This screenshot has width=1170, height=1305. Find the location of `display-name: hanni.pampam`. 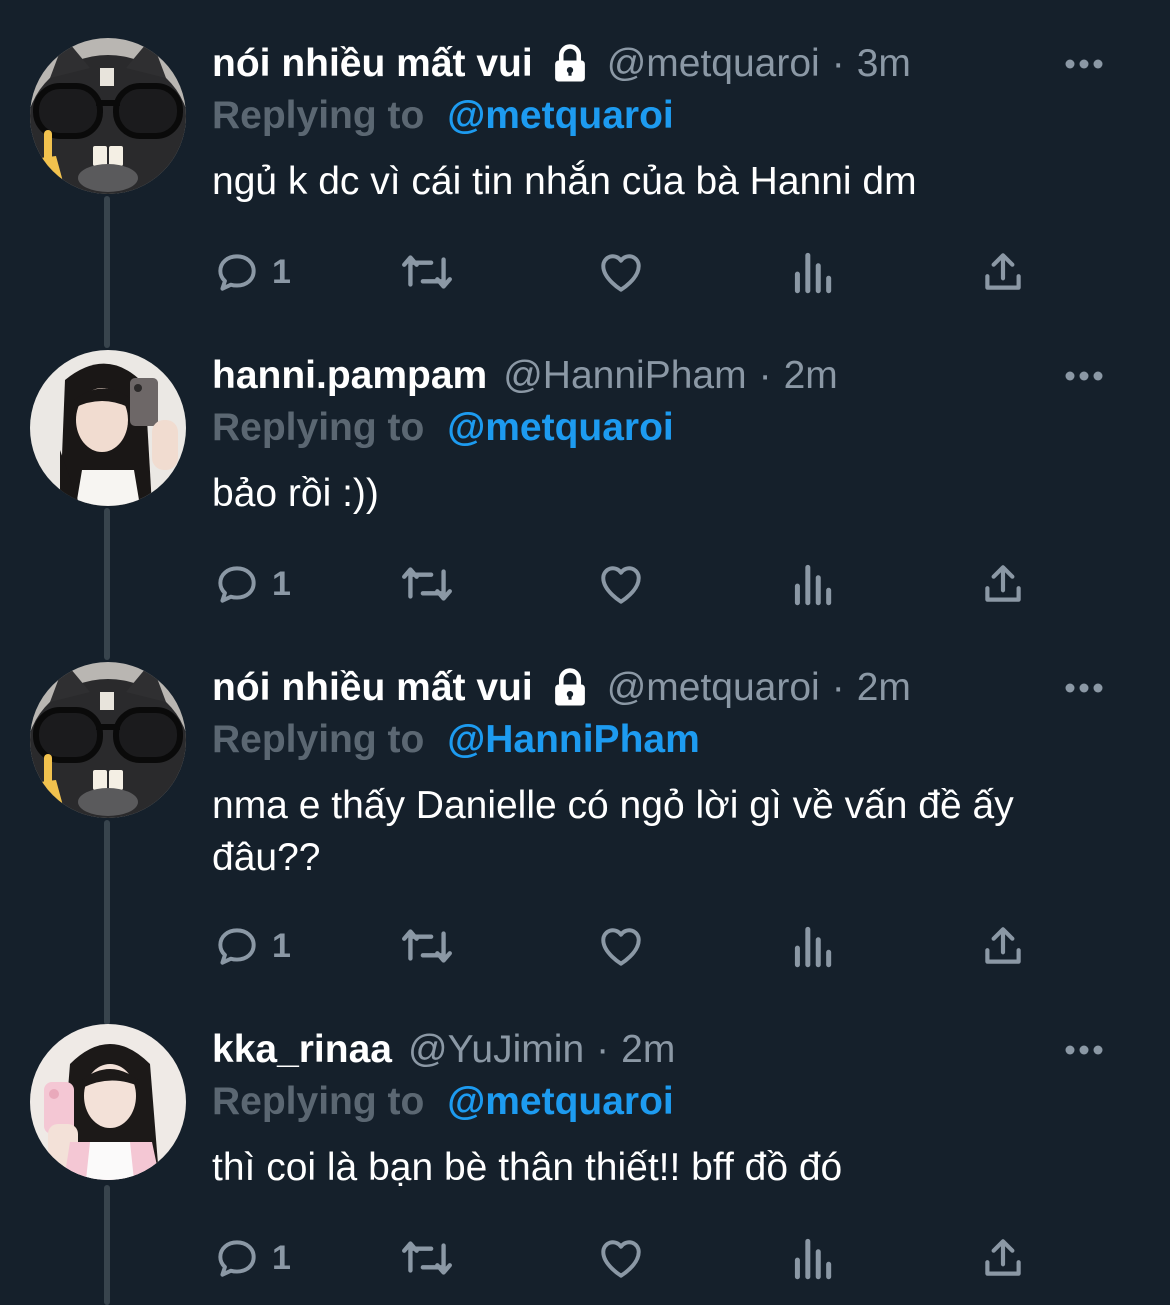

display-name: hanni.pampam is located at coordinates (349, 376).